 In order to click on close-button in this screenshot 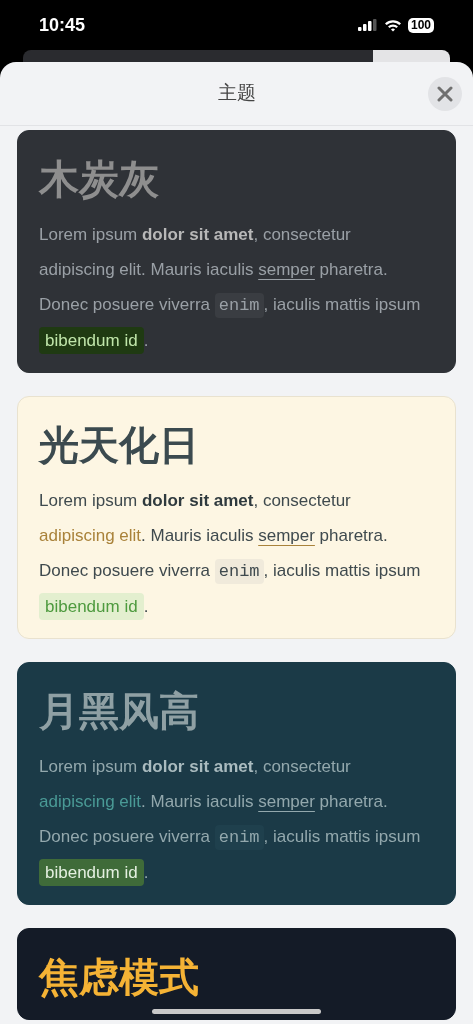, I will do `click(445, 94)`.